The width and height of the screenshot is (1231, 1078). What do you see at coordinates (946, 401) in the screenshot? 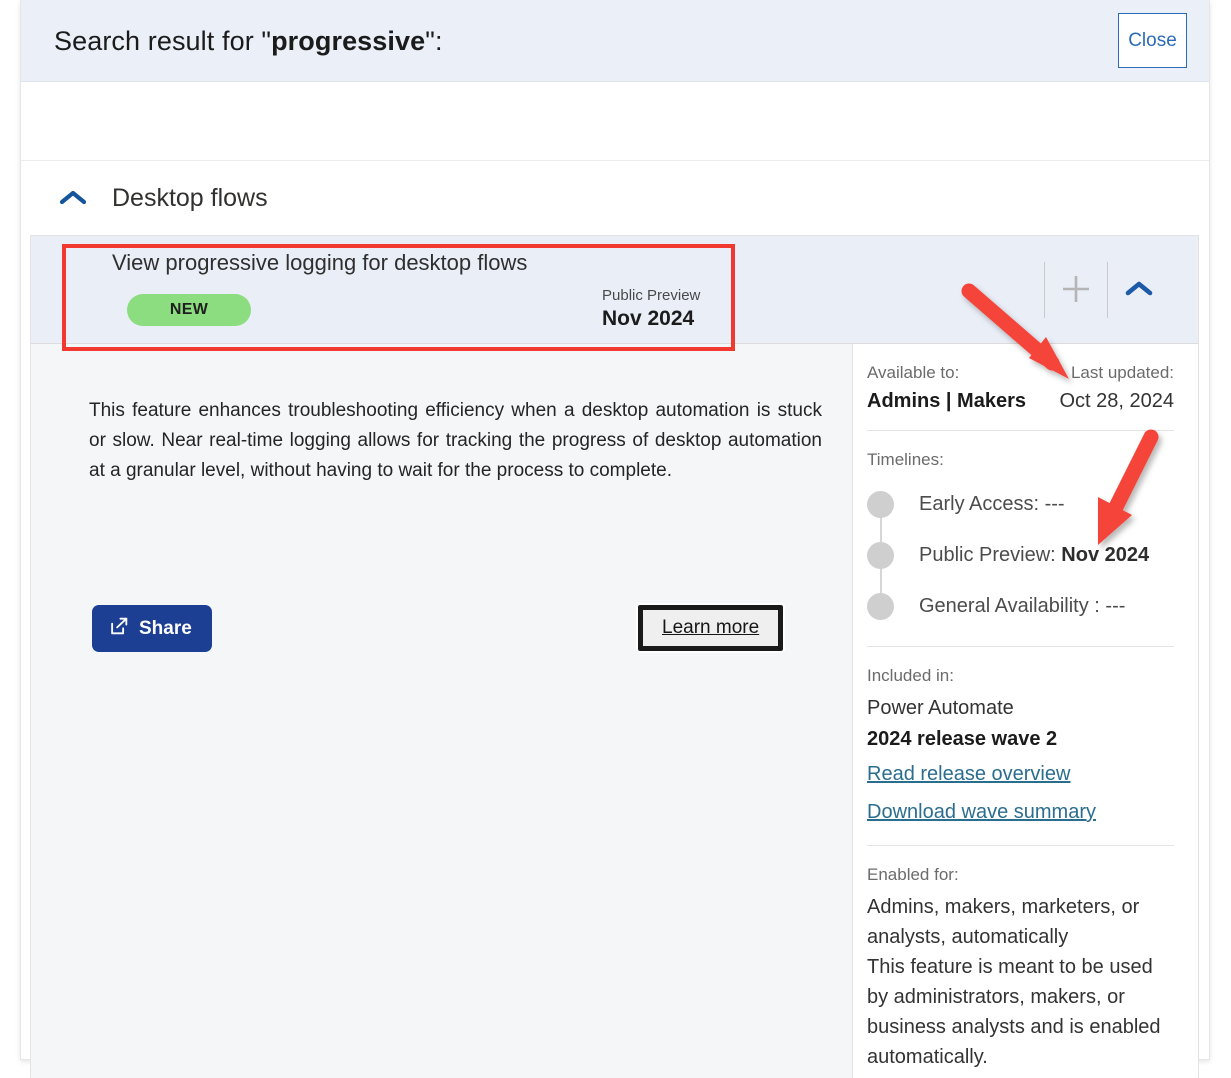
I see `available-to-value: Admins | Makers` at bounding box center [946, 401].